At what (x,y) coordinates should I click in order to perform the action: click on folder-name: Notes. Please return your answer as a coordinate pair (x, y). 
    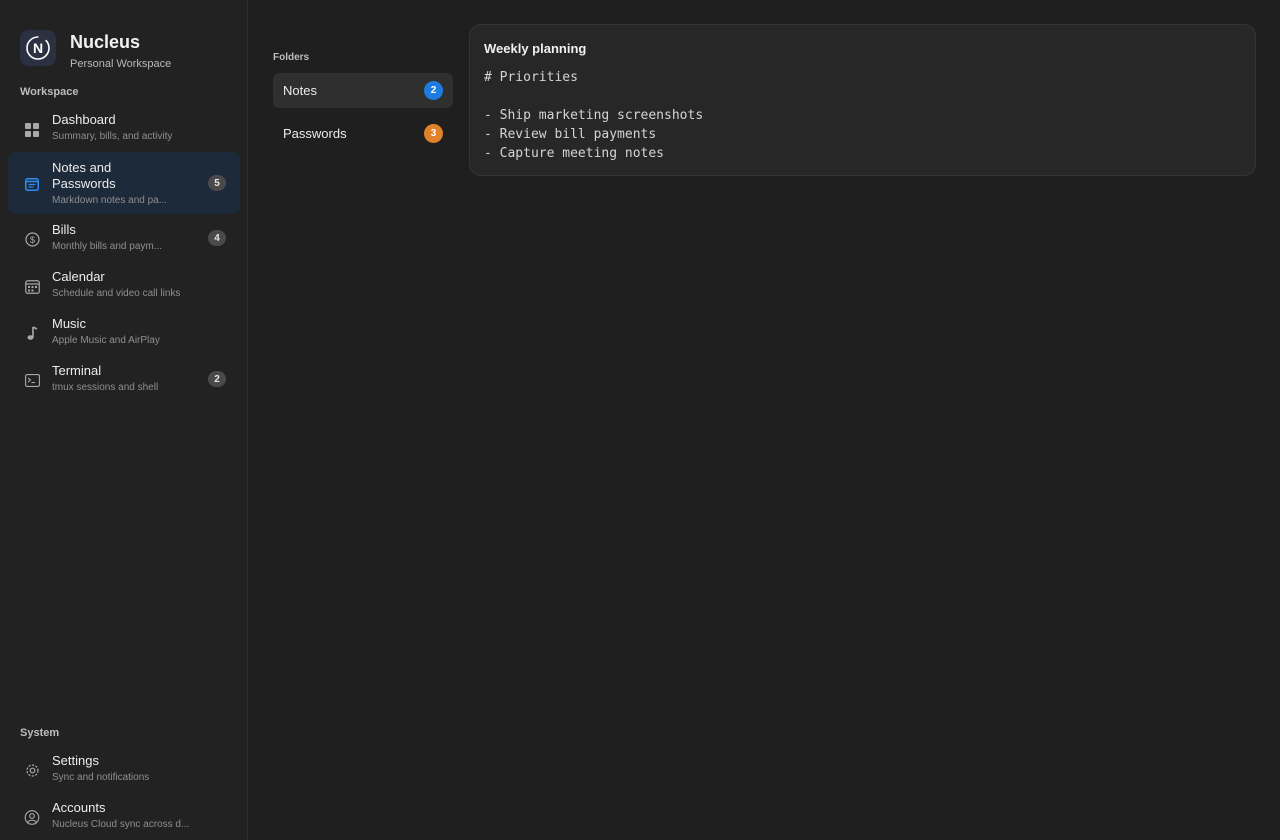
    Looking at the image, I should click on (300, 90).